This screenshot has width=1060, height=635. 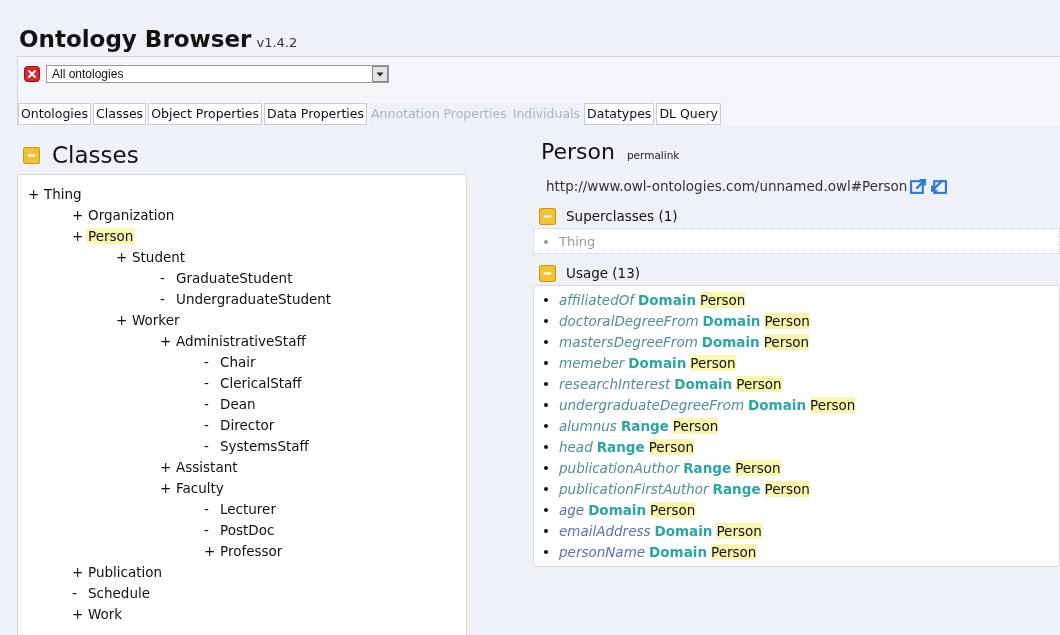 I want to click on property-link: head, so click(x=576, y=446).